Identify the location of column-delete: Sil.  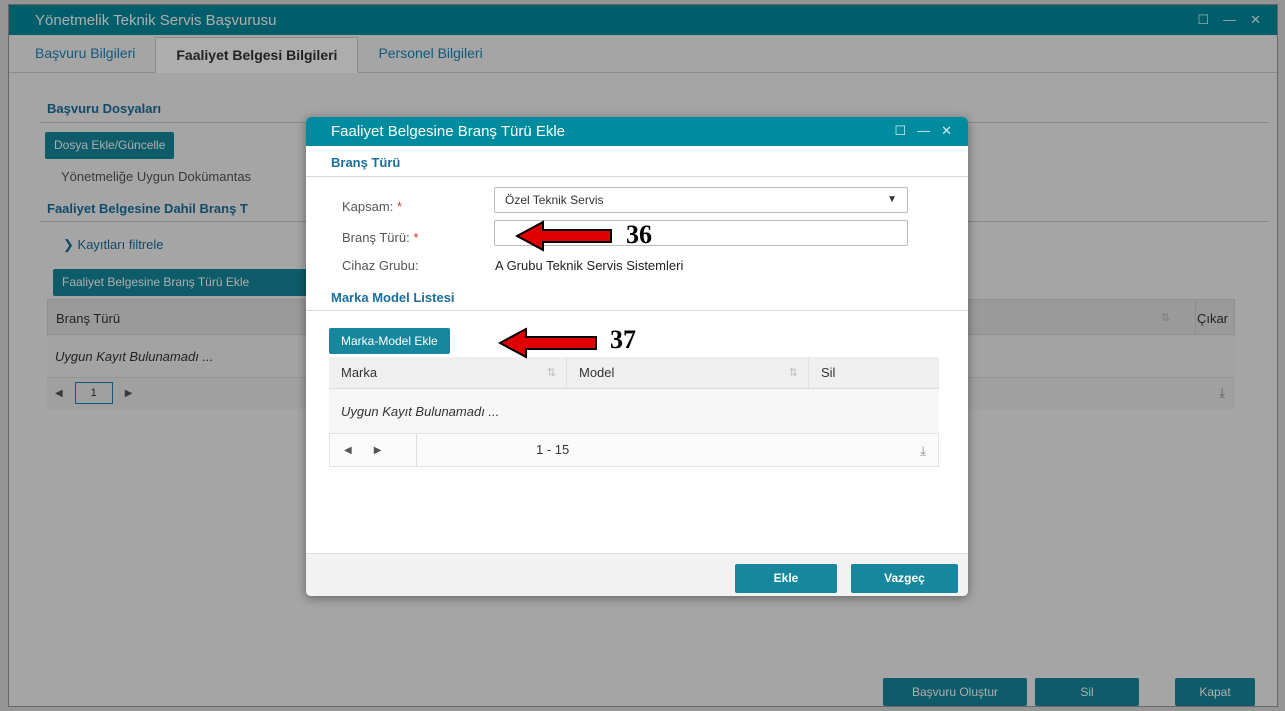
(828, 372).